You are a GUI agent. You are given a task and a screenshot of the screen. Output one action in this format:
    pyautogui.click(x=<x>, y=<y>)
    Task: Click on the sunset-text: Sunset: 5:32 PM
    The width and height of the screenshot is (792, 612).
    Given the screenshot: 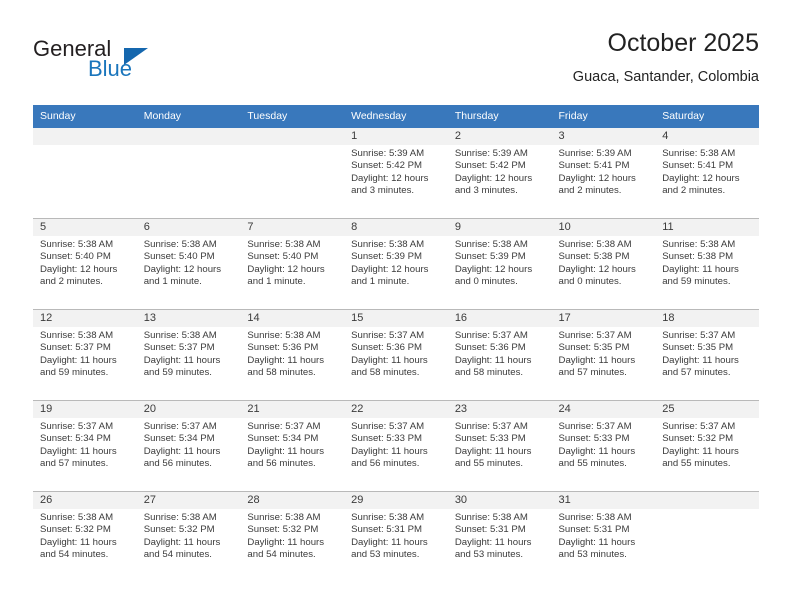 What is the action you would take?
    pyautogui.click(x=698, y=439)
    